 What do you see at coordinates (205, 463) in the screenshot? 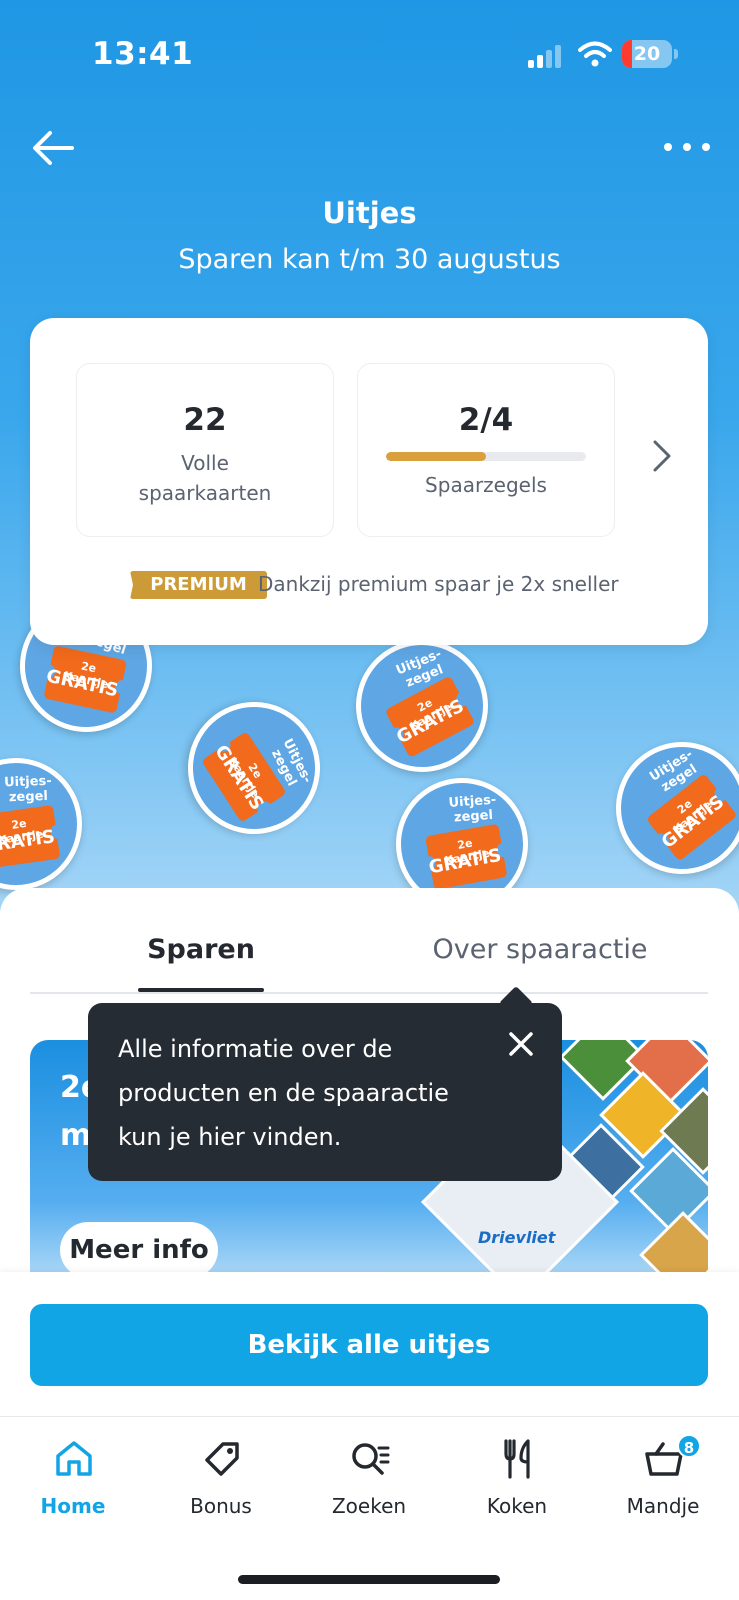
I see `full-cards-label-line1: Volle` at bounding box center [205, 463].